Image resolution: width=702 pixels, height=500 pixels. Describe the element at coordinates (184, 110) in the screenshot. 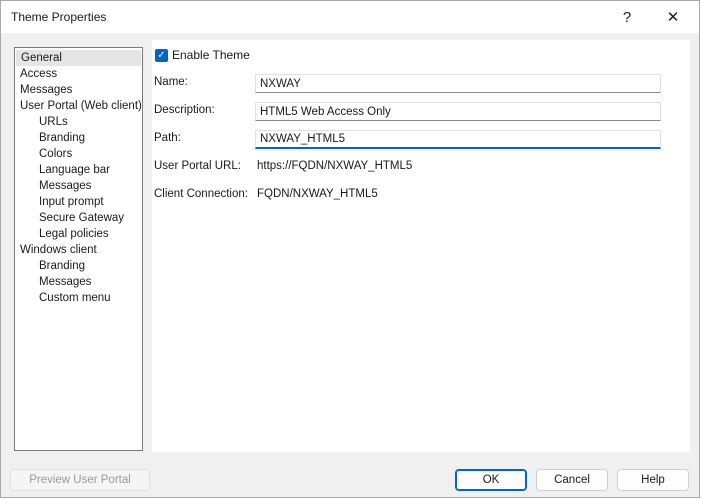

I see `description-label: Description:` at that location.